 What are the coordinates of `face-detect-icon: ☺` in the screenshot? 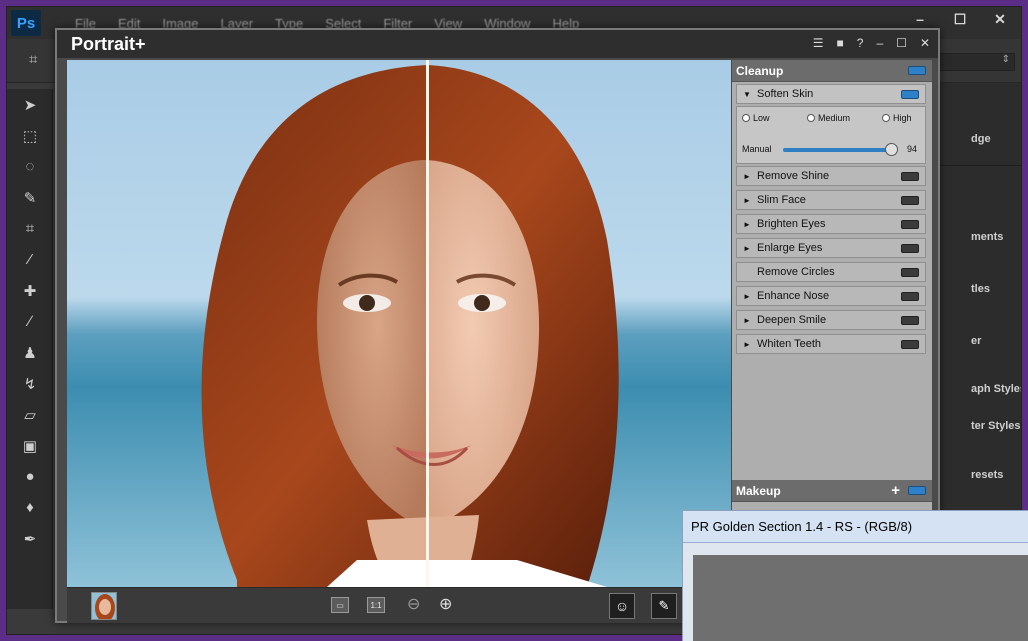 It's located at (622, 606).